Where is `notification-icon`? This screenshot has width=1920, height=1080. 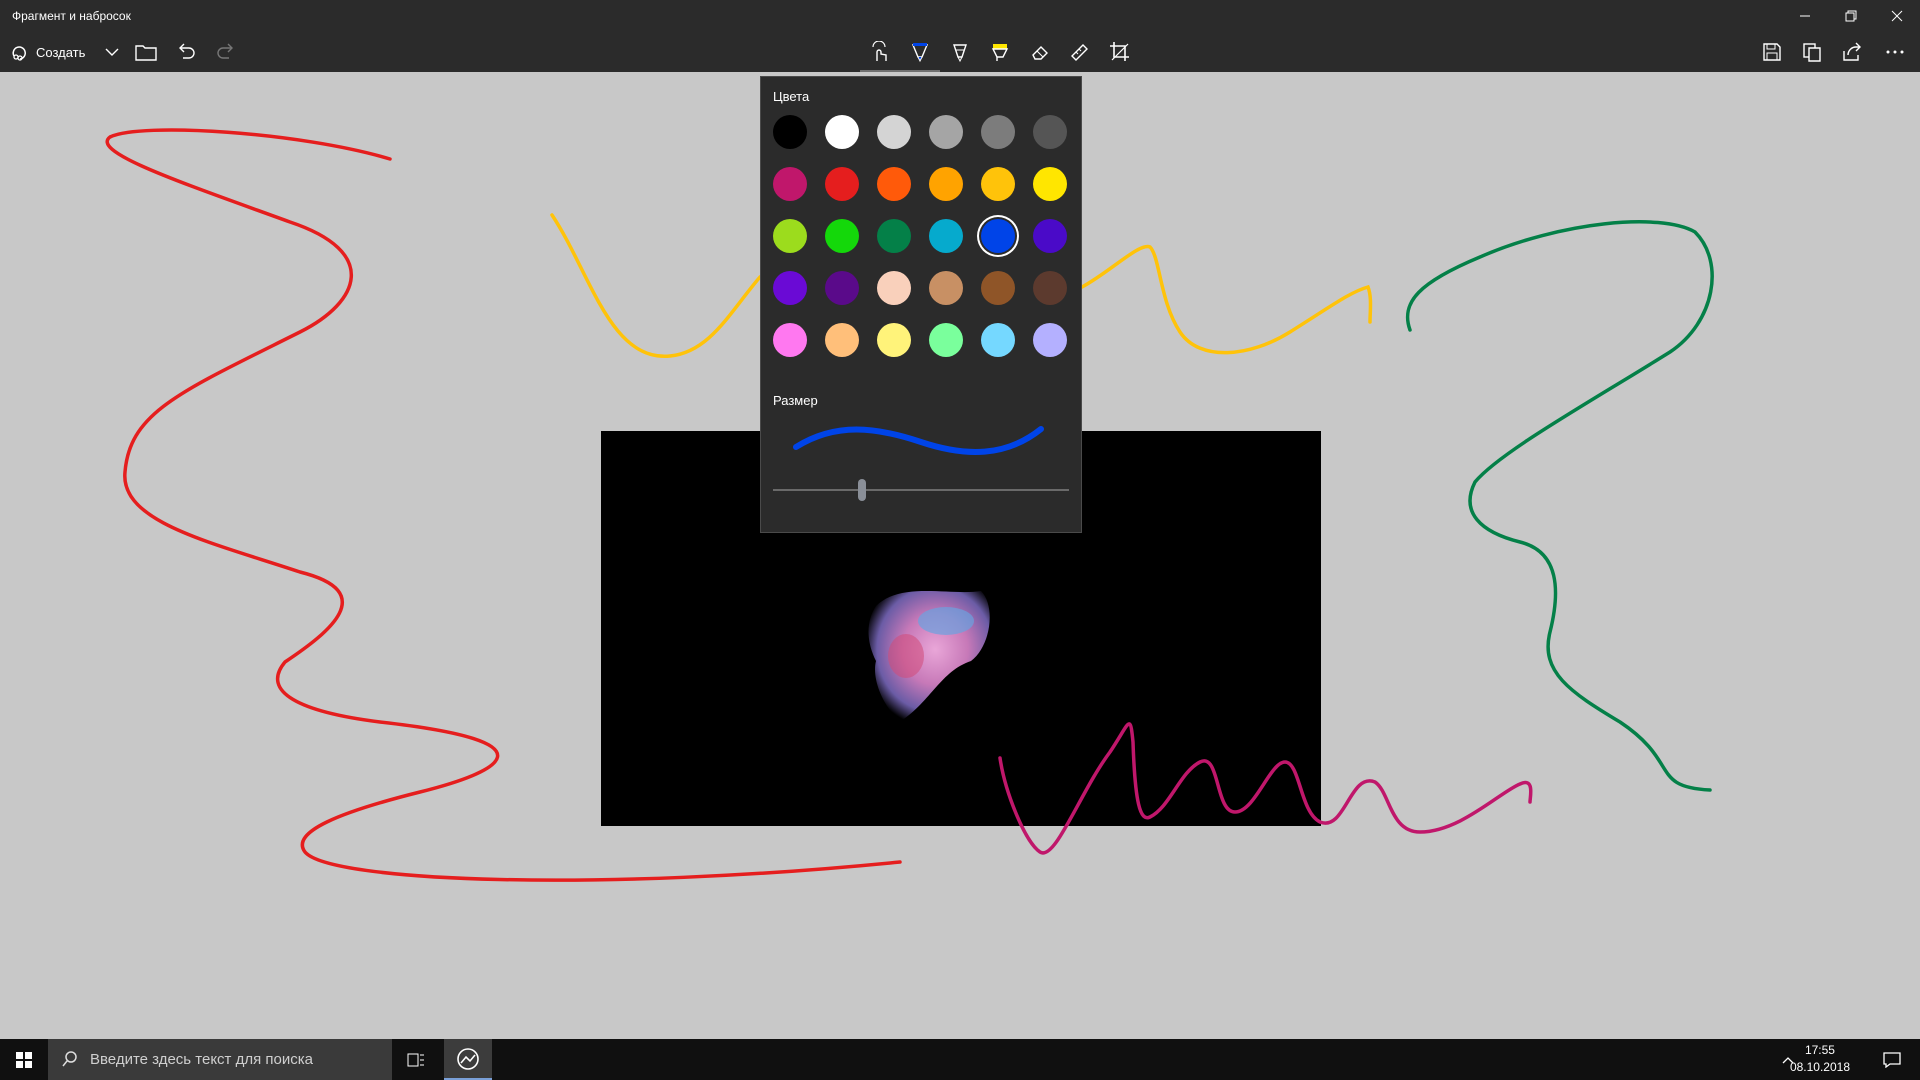 notification-icon is located at coordinates (1892, 1059).